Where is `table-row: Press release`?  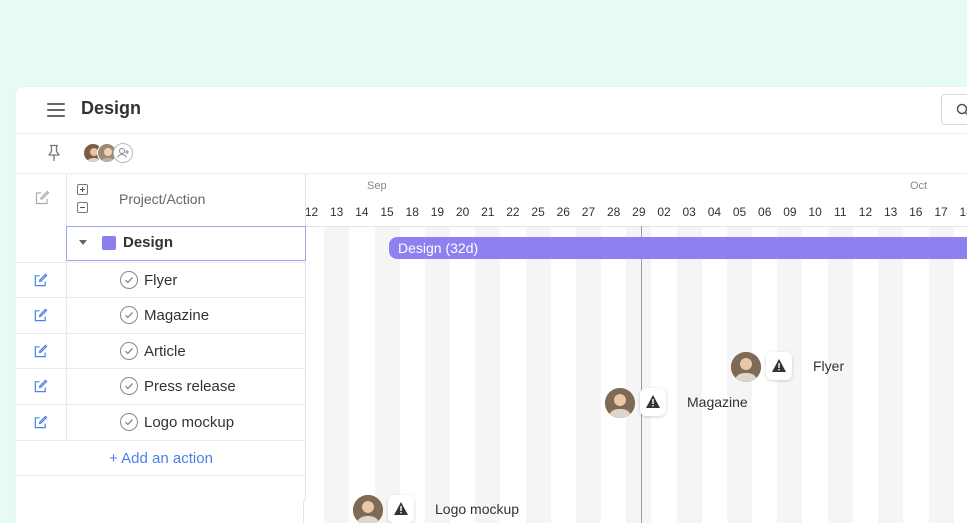
table-row: Press release is located at coordinates (161, 386).